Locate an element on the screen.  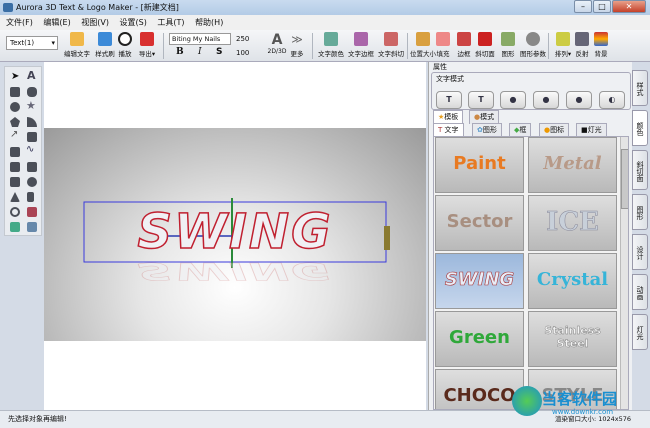
quarter-circle-tool is located at coordinates (32, 122).